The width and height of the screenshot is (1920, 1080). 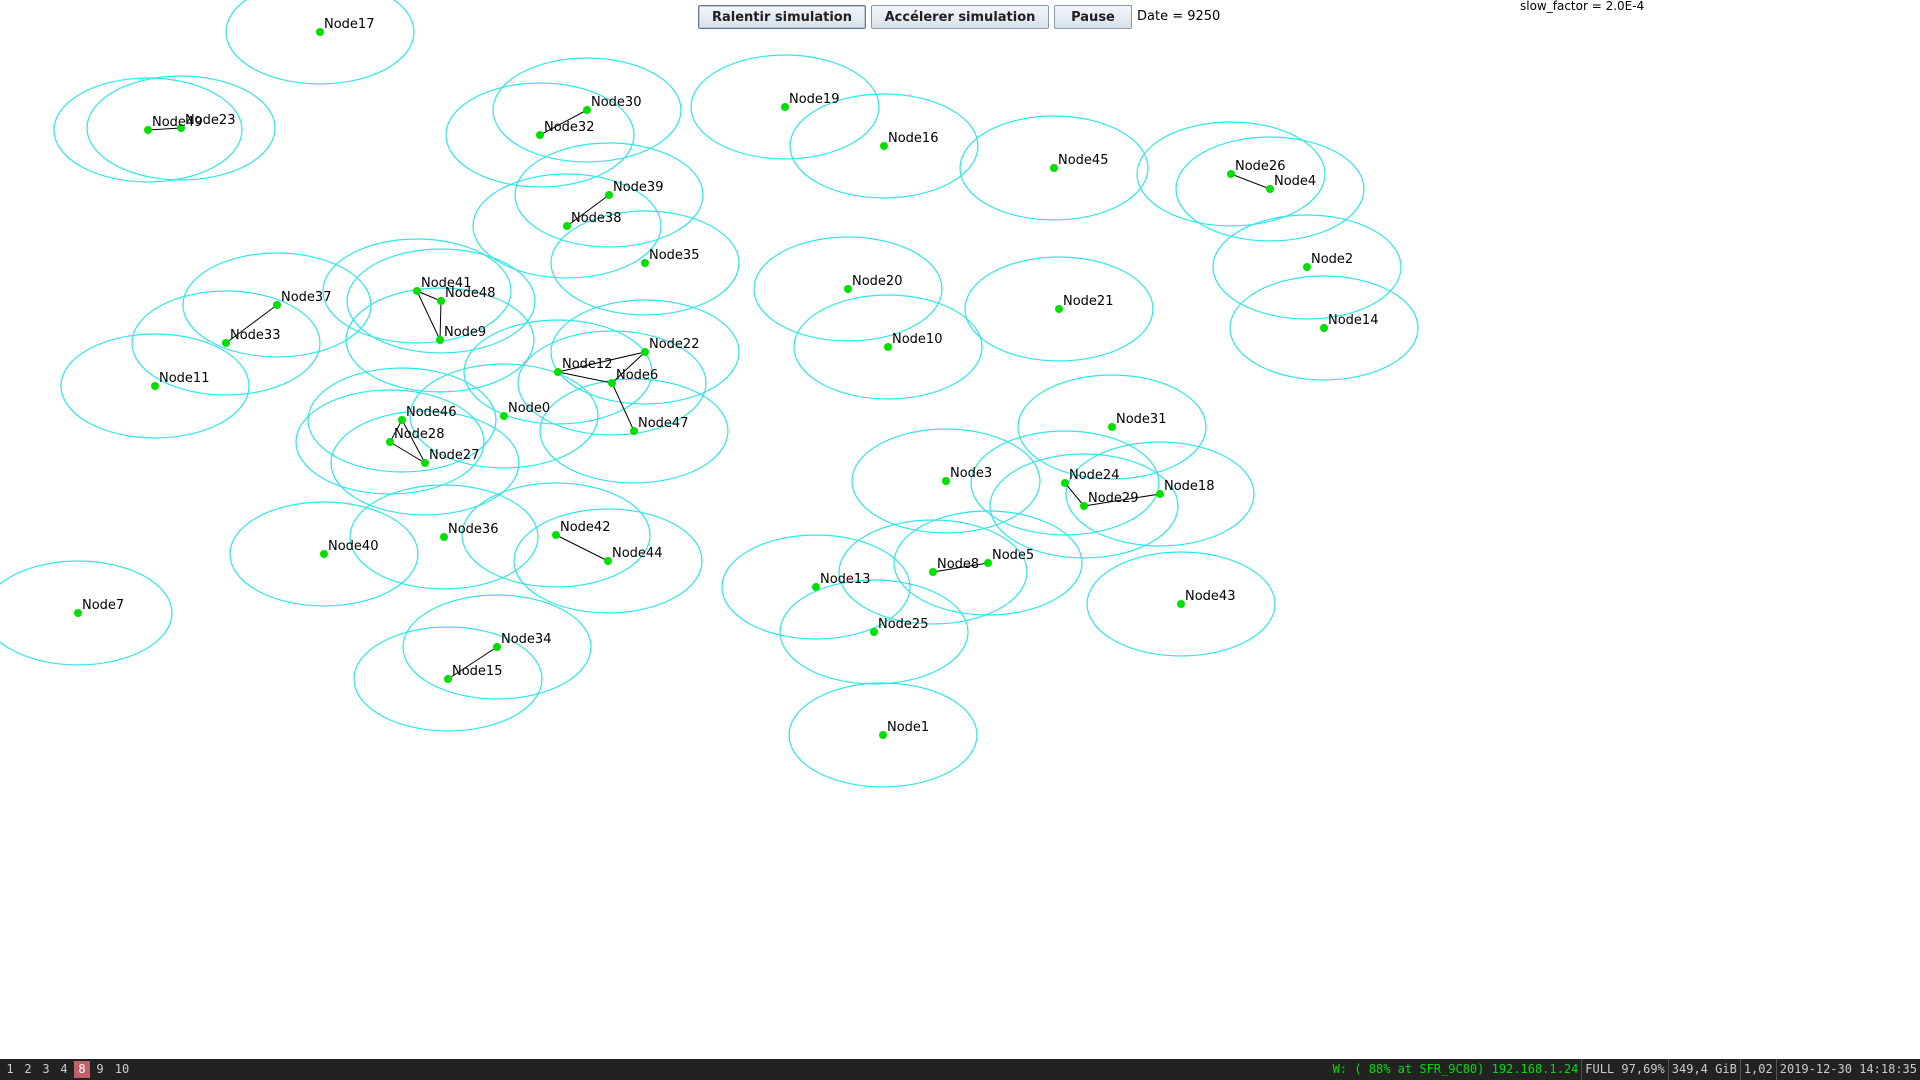 What do you see at coordinates (324, 554) in the screenshot?
I see `node-dot-node40` at bounding box center [324, 554].